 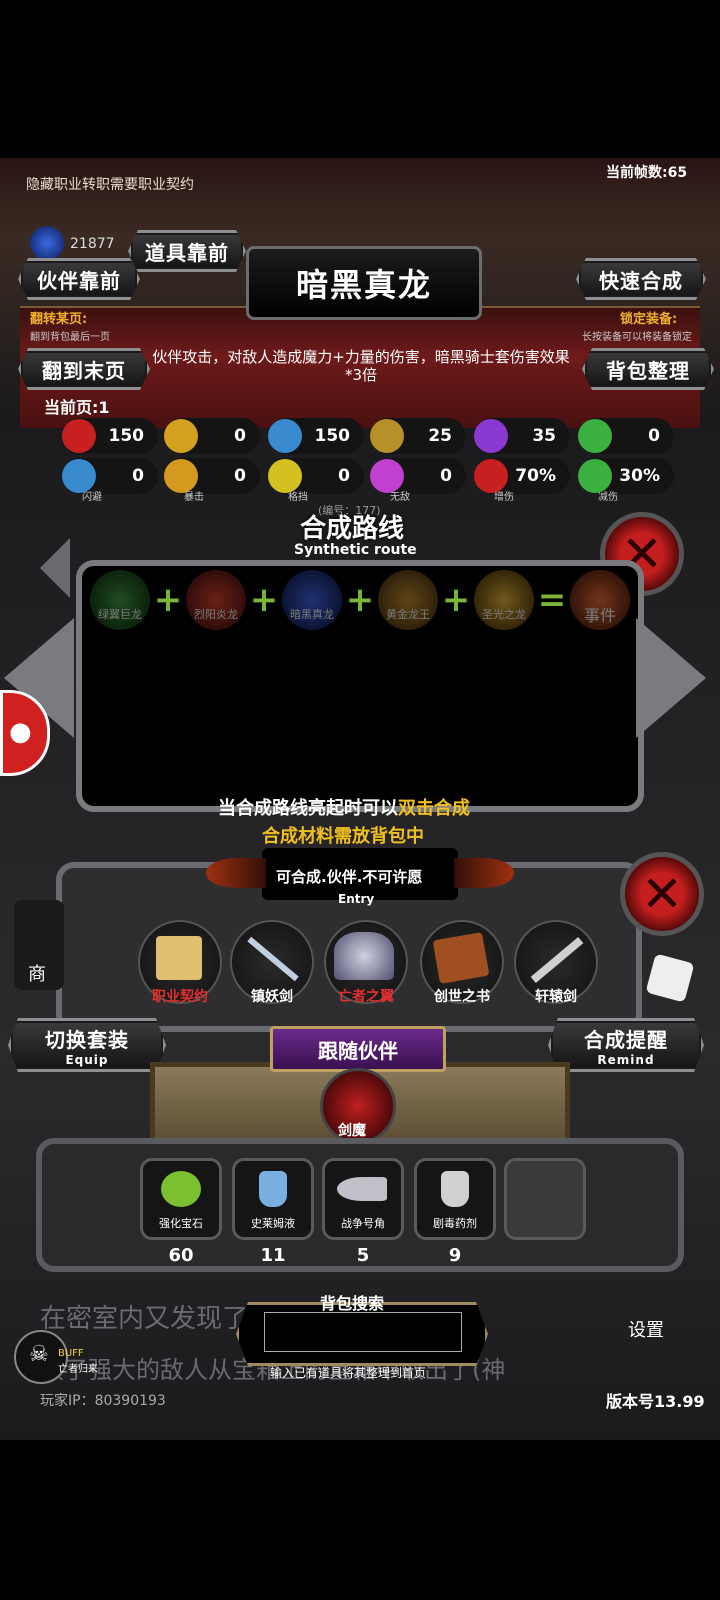 I want to click on route-chain: 绿翼巨龙 + 烈阳炎龙 + 暗黑真龙 + 黄金龙王 + 圣光之龙 = 事件, so click(x=360, y=600).